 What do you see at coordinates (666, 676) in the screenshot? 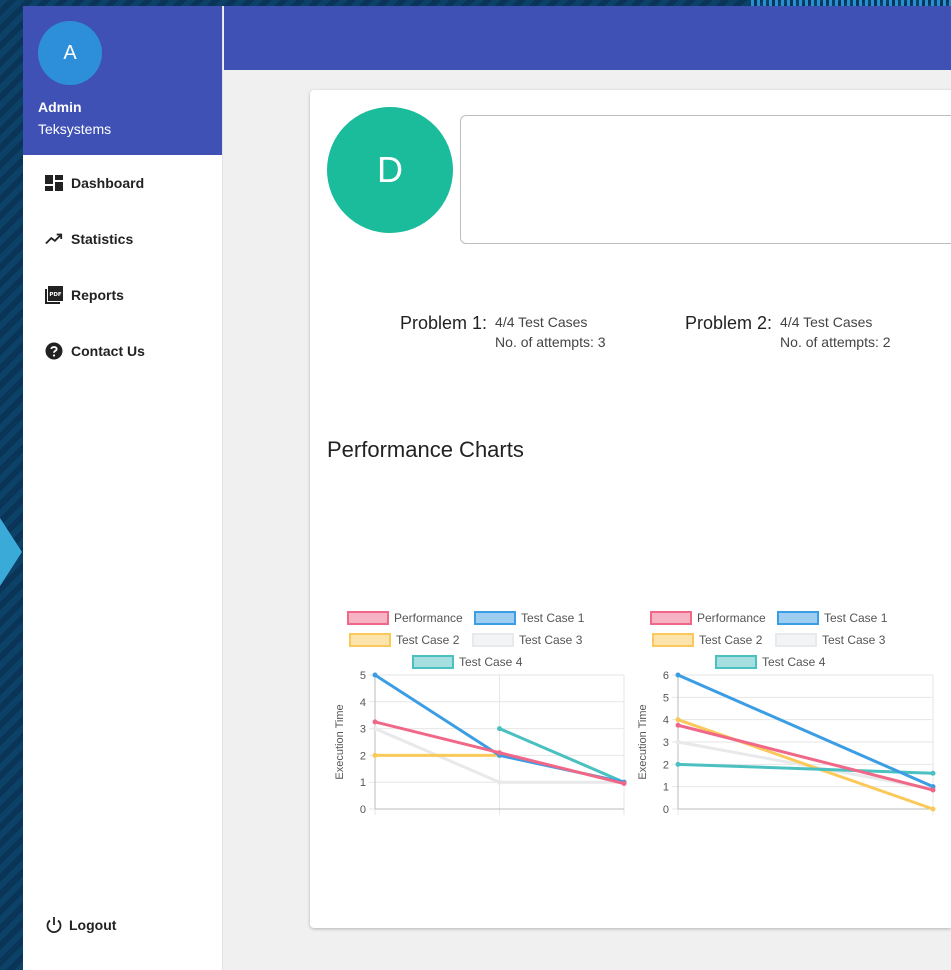
I see `y-tick-label: 6` at bounding box center [666, 676].